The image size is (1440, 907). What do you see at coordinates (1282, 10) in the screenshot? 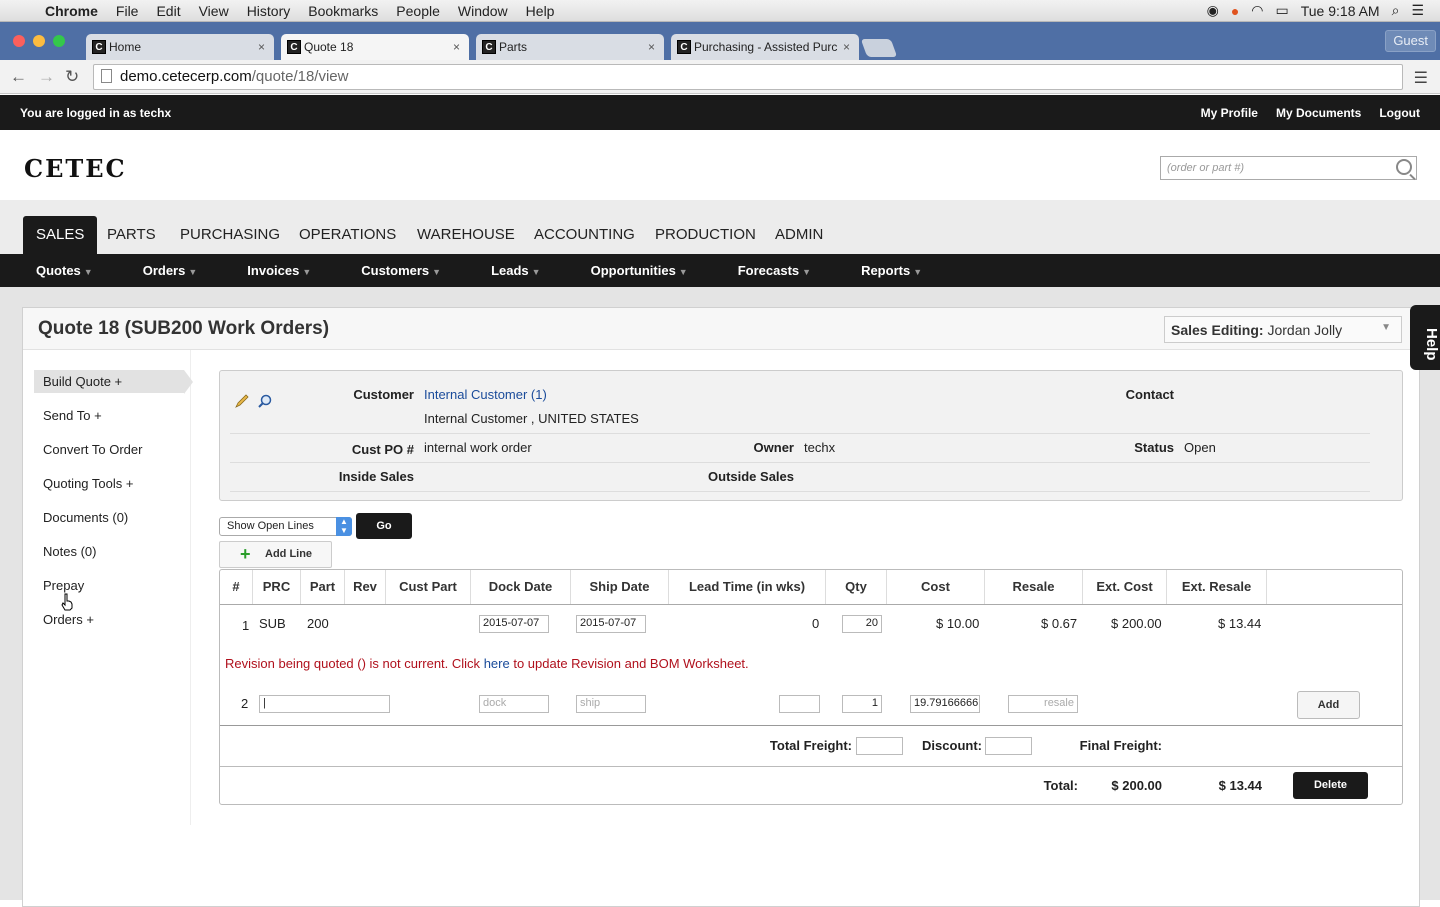
I see `battery-icon: ▭` at bounding box center [1282, 10].